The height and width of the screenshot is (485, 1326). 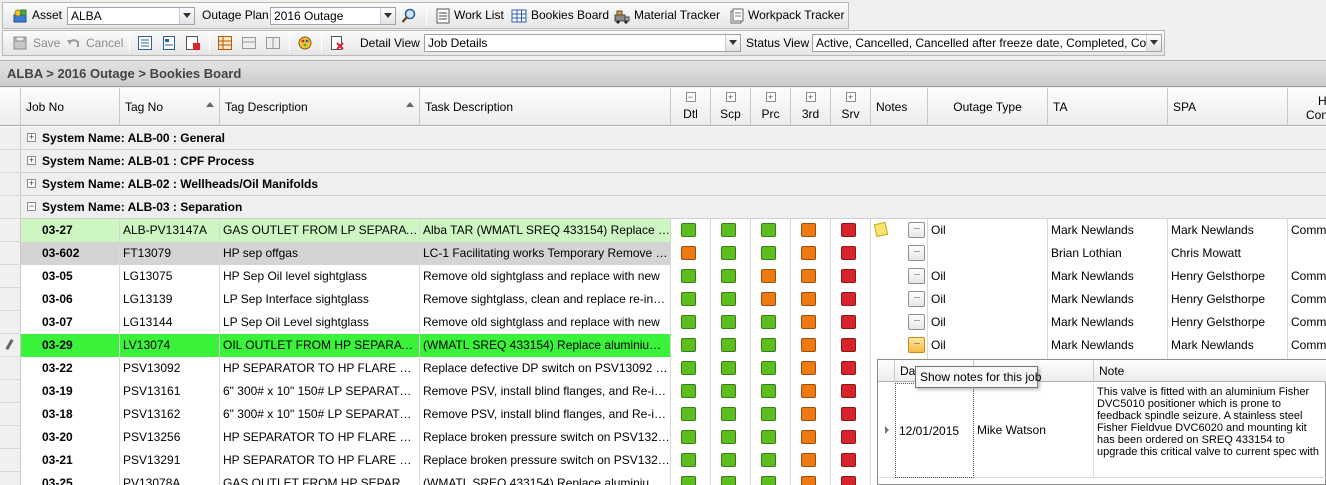 I want to click on job-no-cell: 03-20, so click(x=70, y=437).